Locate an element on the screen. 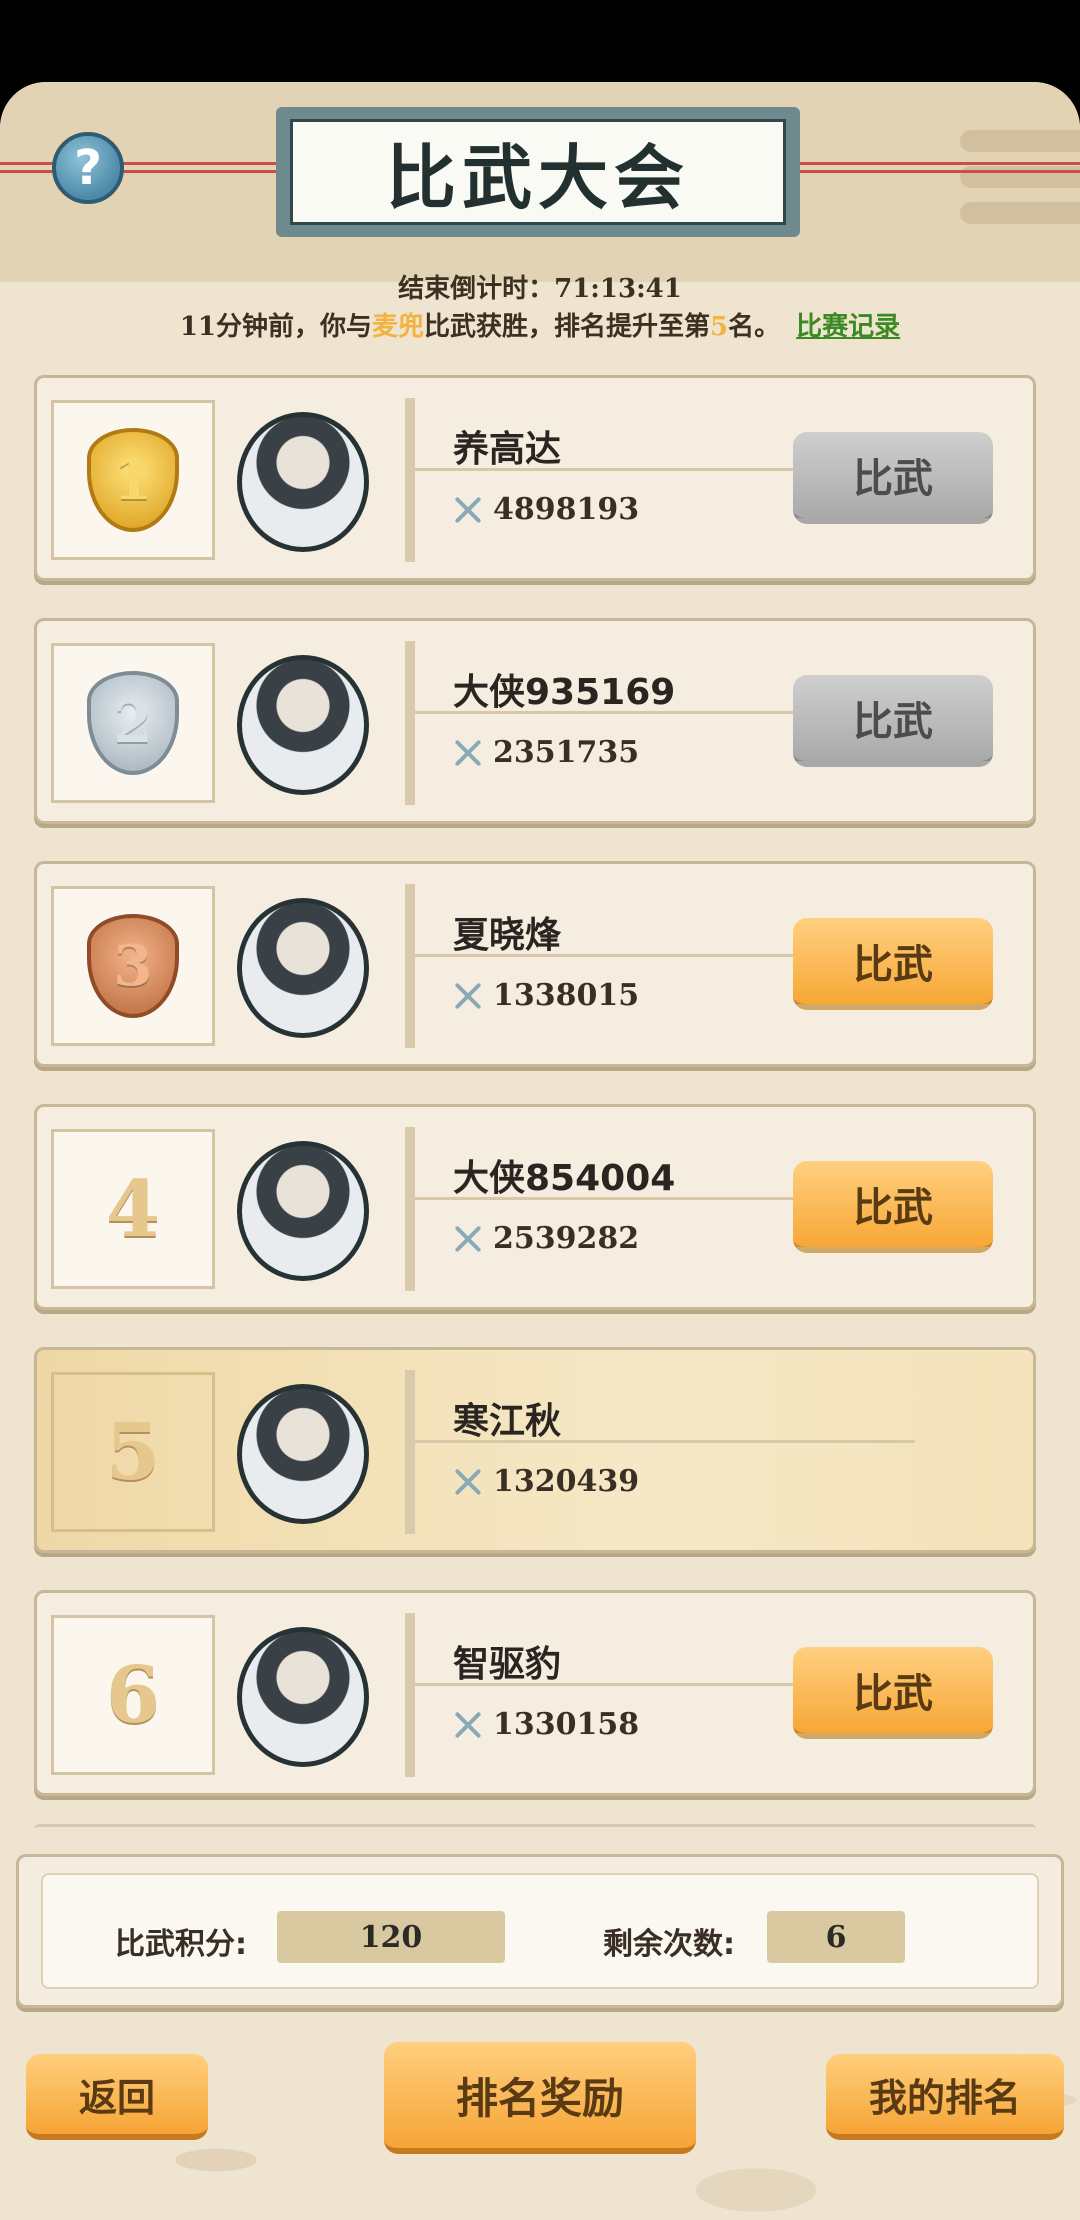  question-icon: ? is located at coordinates (88, 168).